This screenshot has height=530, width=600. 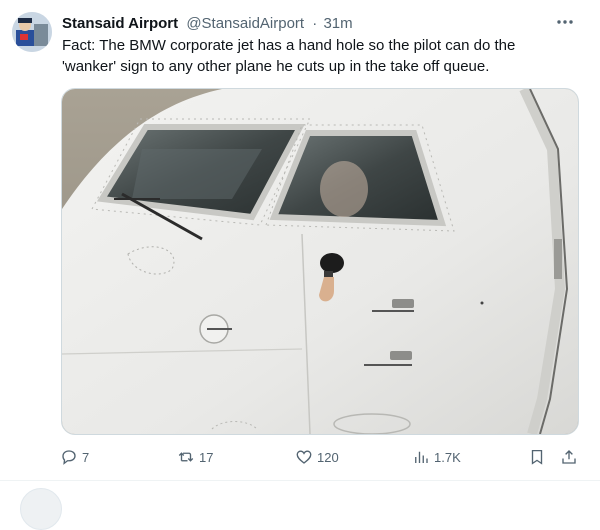 I want to click on feed-divider, so click(x=300, y=480).